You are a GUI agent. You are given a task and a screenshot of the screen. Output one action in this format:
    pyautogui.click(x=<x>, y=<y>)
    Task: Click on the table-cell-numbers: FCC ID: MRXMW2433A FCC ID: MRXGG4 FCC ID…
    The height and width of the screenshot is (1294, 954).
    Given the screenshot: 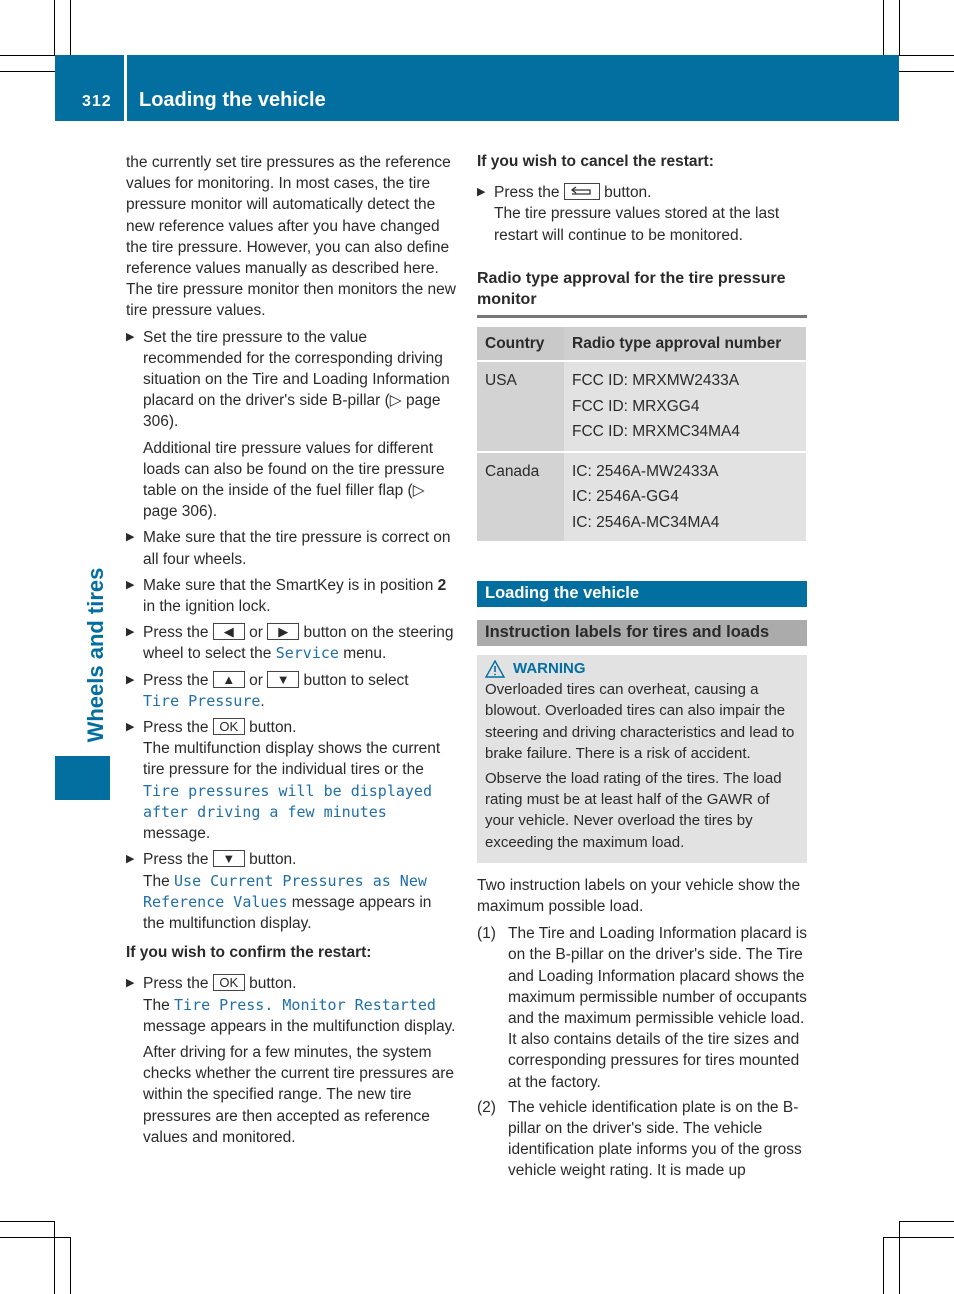 What is the action you would take?
    pyautogui.click(x=685, y=407)
    